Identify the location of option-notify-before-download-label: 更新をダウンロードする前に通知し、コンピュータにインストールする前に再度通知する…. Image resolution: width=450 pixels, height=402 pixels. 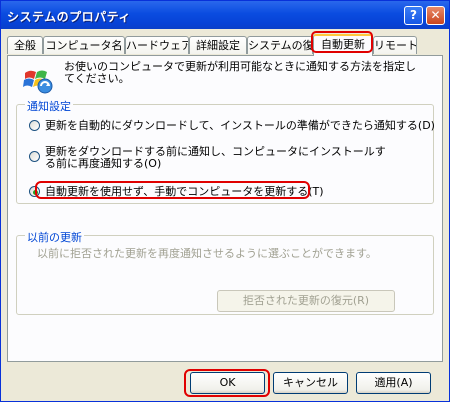
(215, 157).